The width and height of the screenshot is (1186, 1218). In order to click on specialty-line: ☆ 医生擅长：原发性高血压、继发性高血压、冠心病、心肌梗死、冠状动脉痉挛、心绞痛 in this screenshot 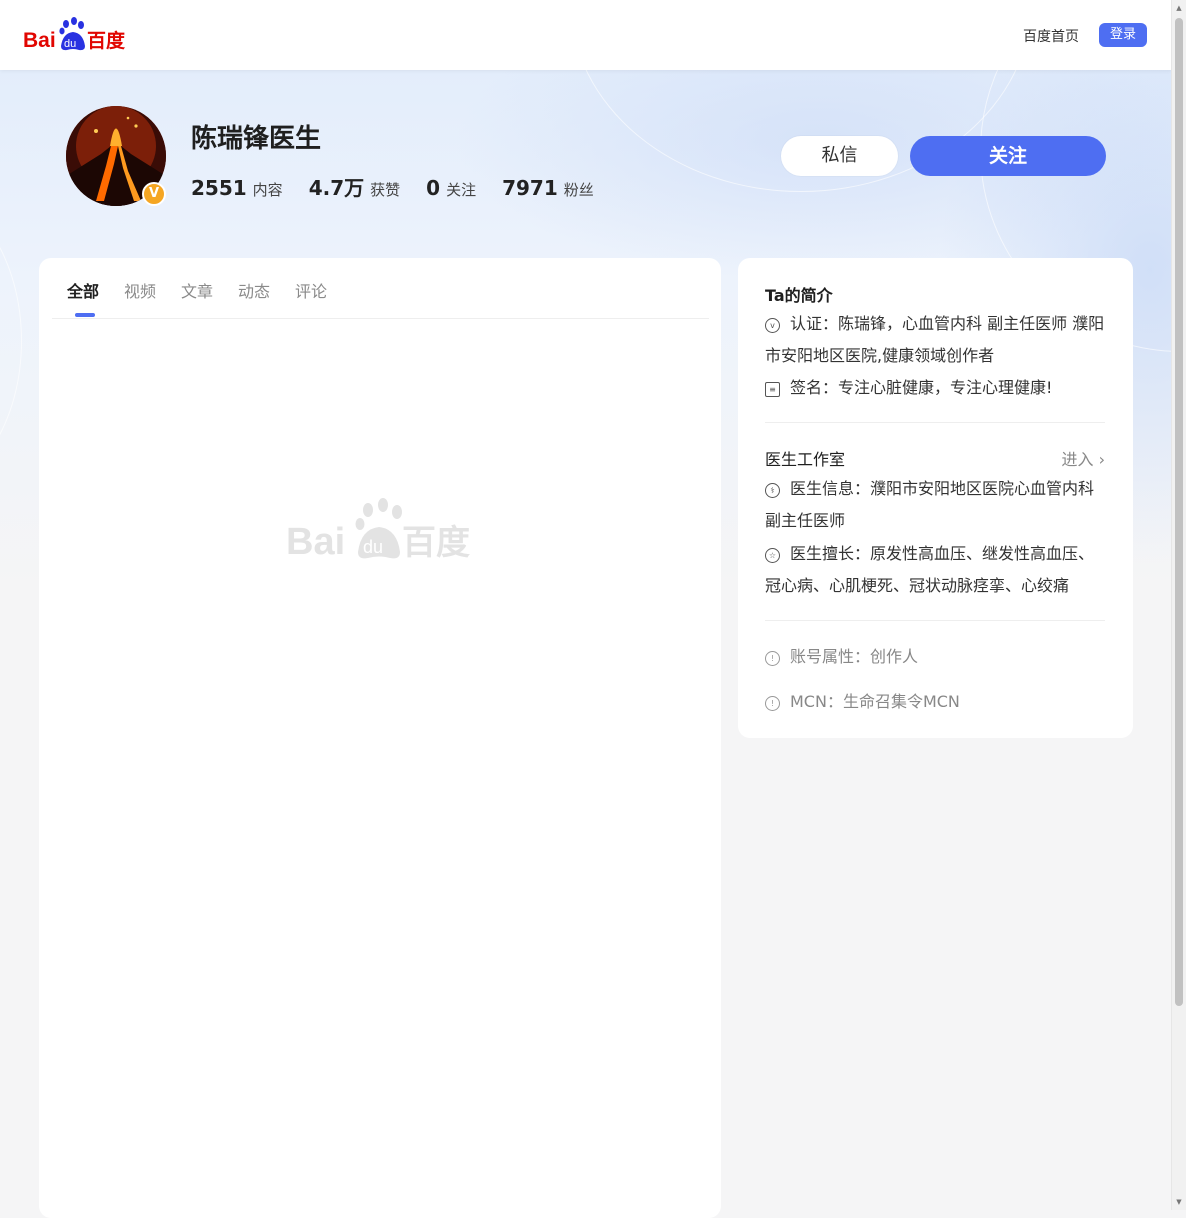, I will do `click(935, 570)`.